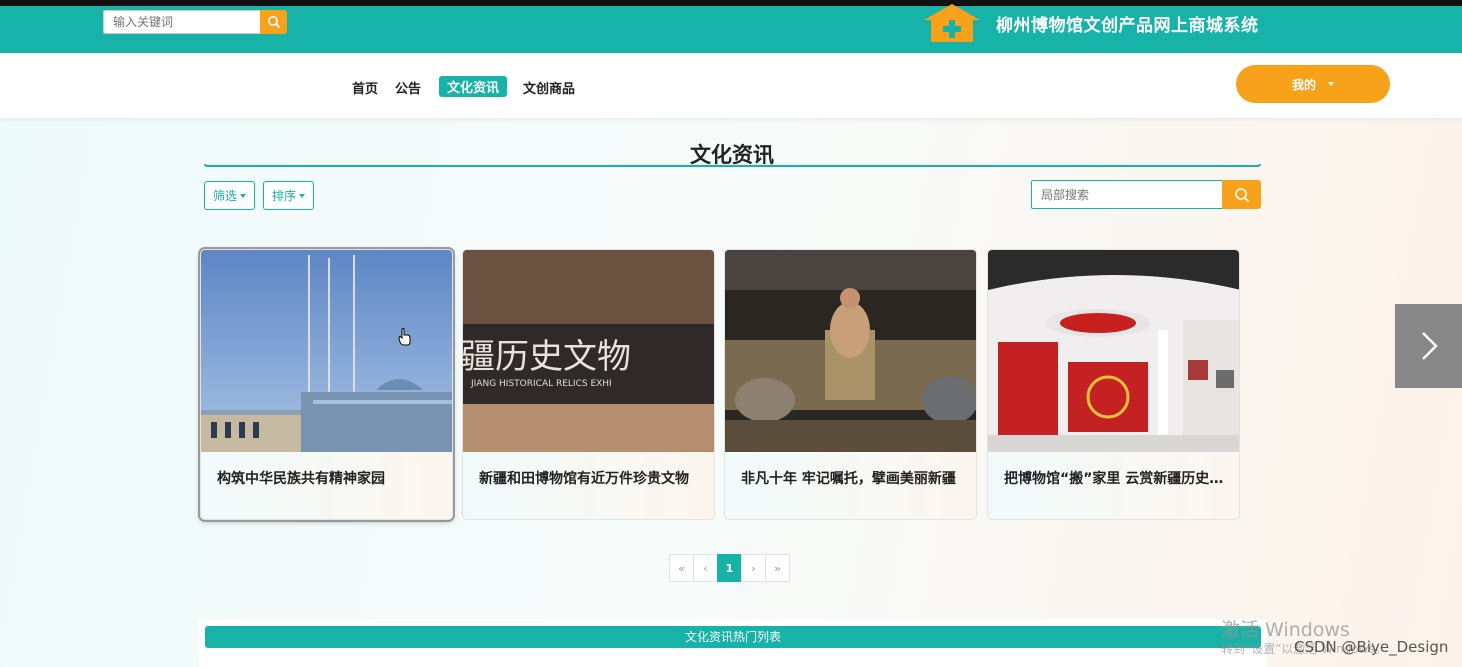 The width and height of the screenshot is (1462, 667). I want to click on carousel-next-button, so click(1428, 346).